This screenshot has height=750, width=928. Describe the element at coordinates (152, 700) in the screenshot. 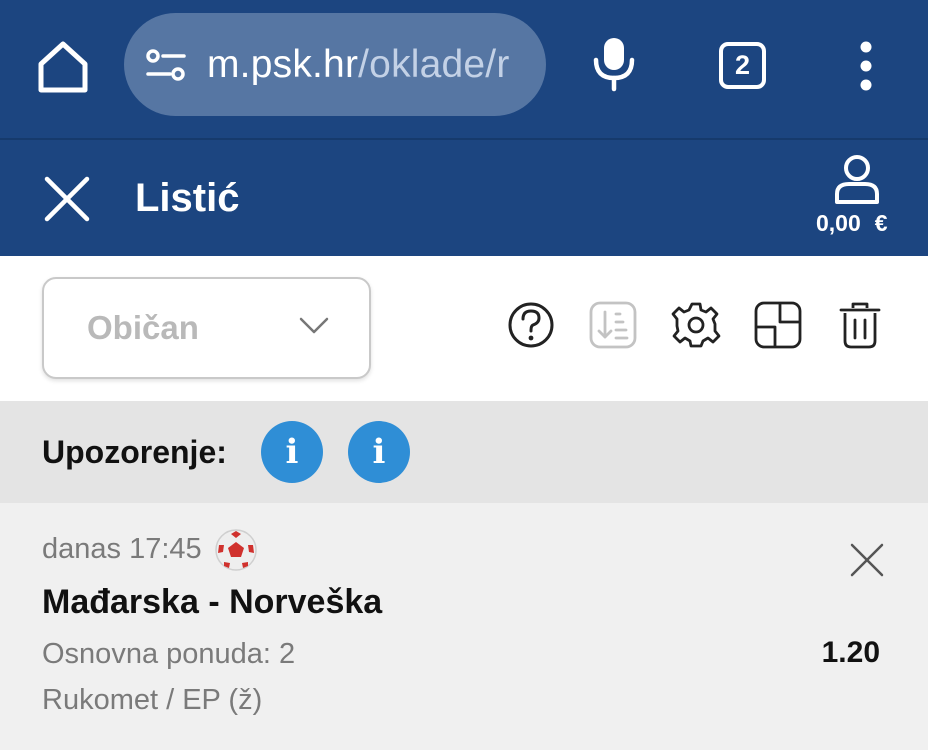

I see `sport-league: Rukomet / EP (ž)` at that location.